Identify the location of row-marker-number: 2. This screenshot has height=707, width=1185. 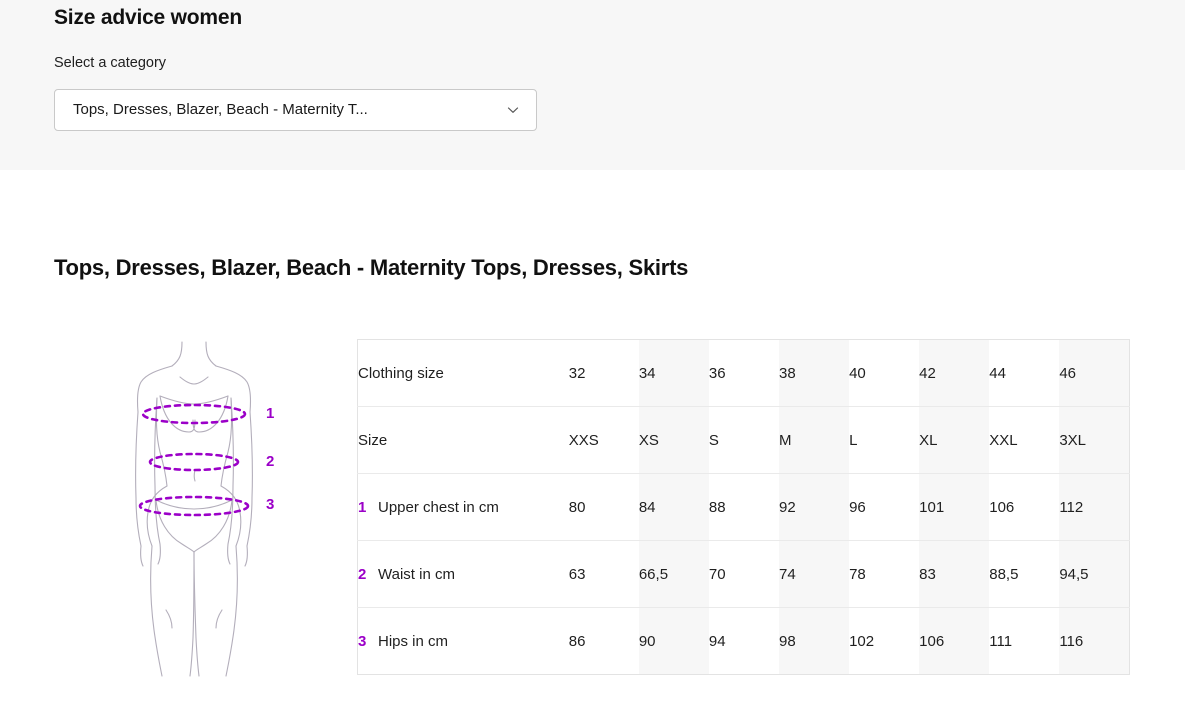
(362, 574).